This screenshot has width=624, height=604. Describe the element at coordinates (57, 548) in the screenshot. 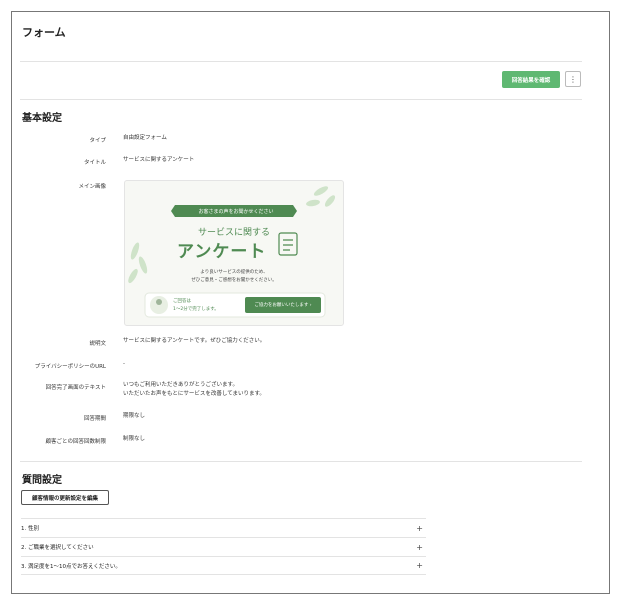

I see `question-label: 2. ご職業を選択してください` at that location.